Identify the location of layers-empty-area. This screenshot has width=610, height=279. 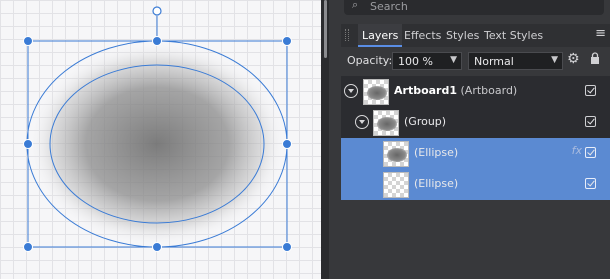
(475, 239).